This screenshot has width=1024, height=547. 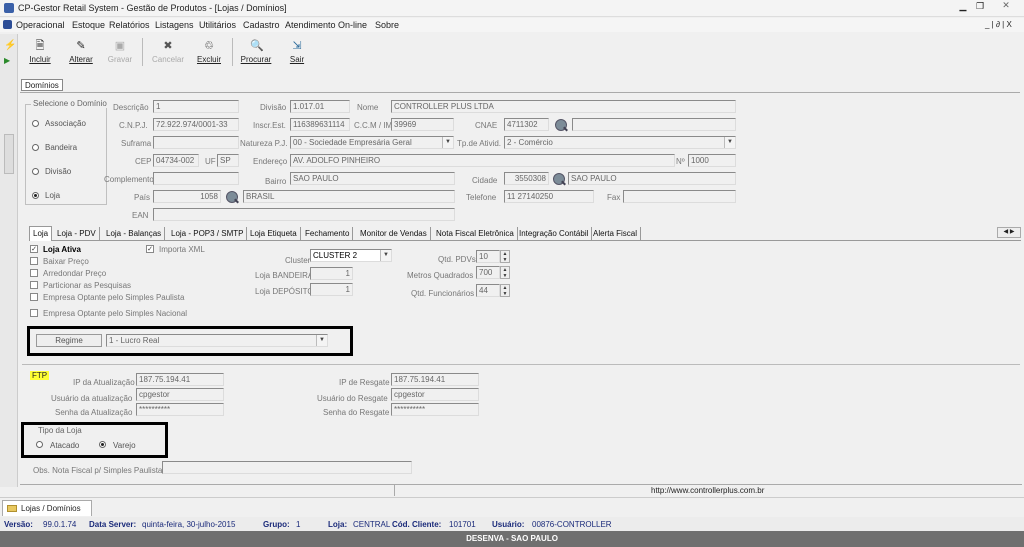 What do you see at coordinates (331, 289) in the screenshot?
I see `loja-deposito-field: 1` at bounding box center [331, 289].